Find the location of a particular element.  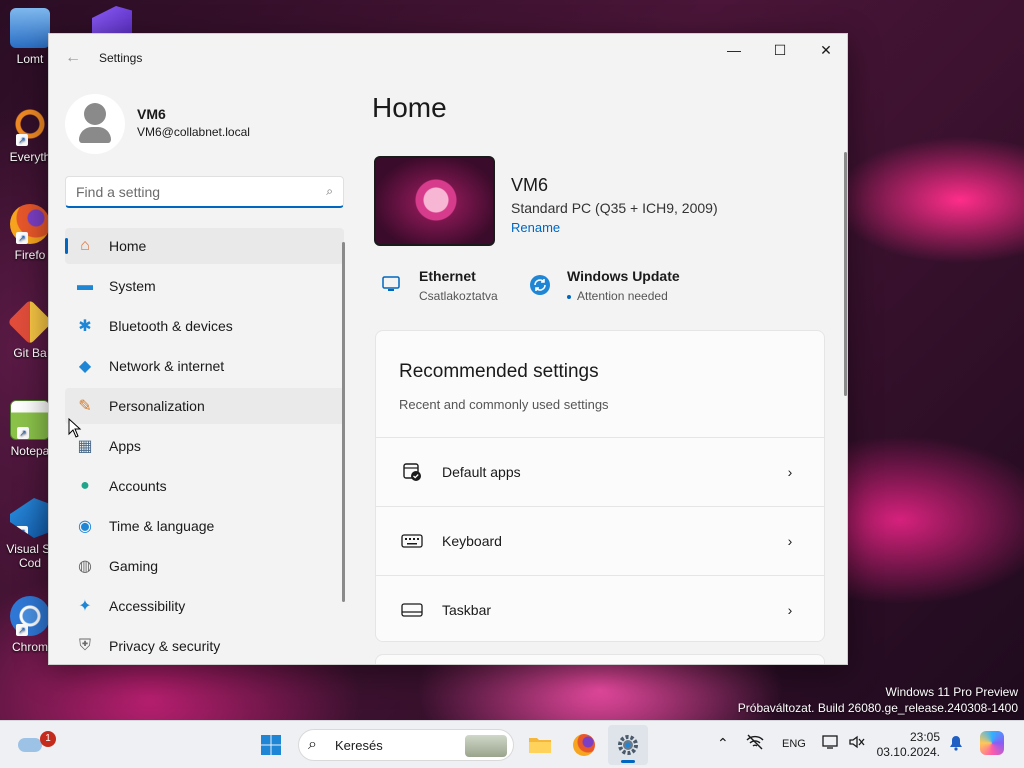

sidebar-item-time-language: ◉ Time & language is located at coordinates (204, 526).